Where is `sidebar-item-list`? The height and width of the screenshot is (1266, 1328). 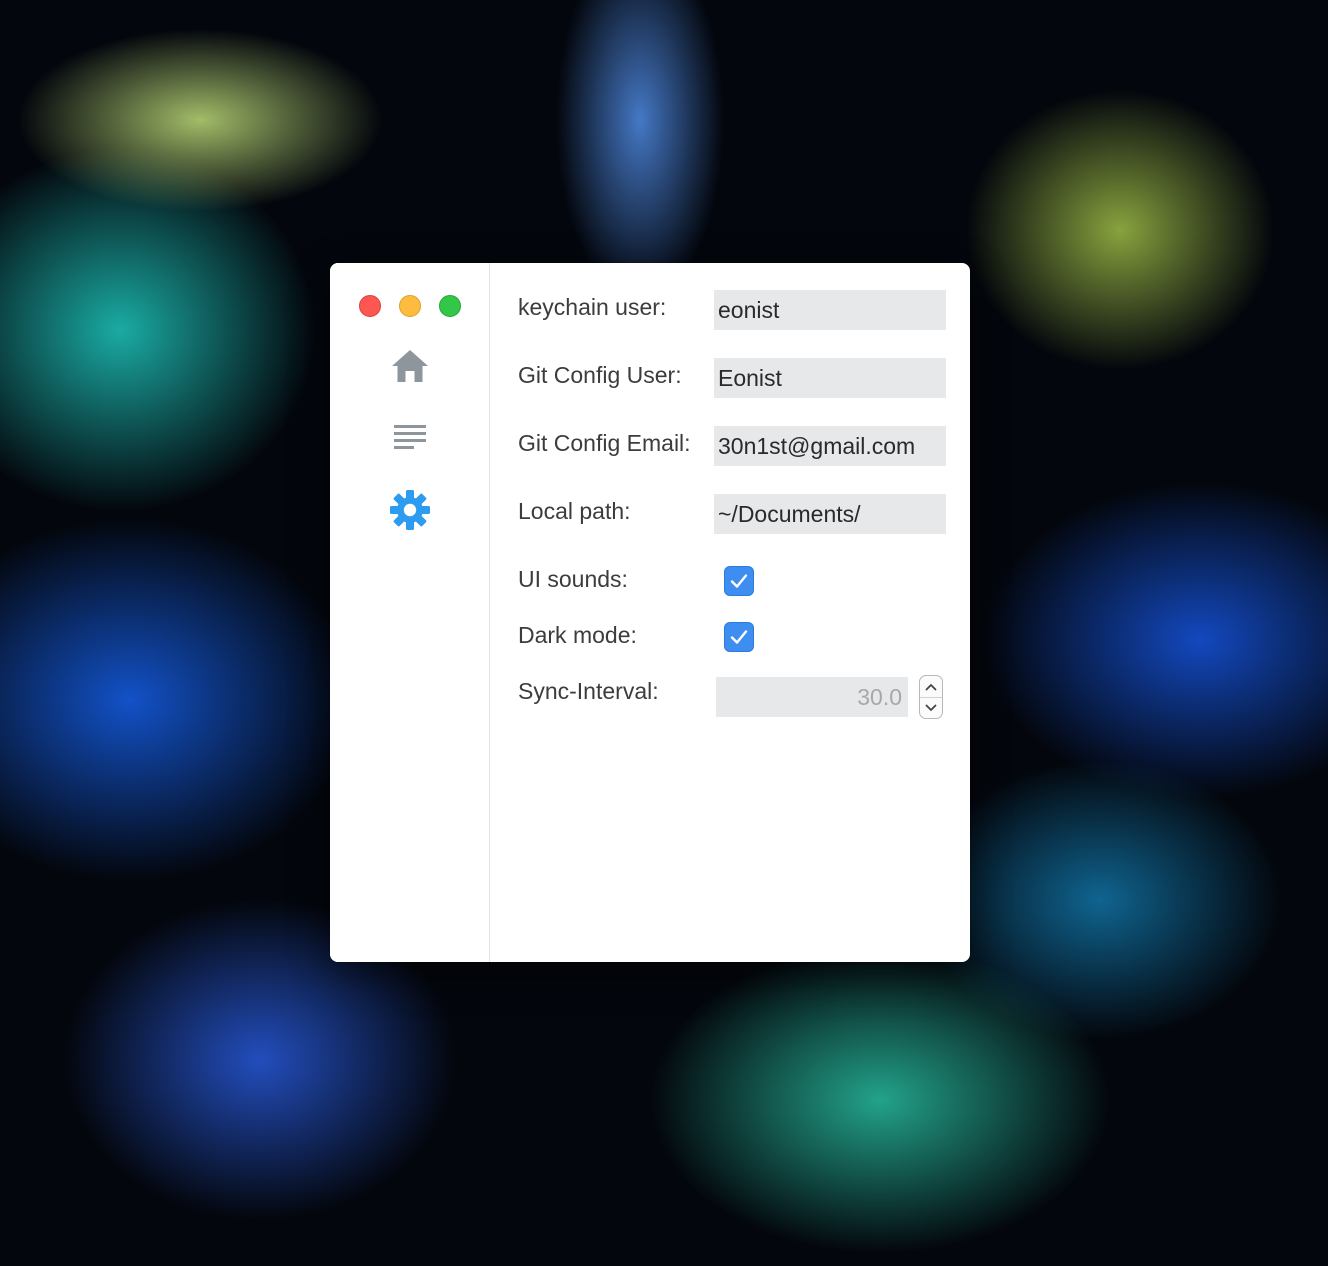
sidebar-item-list is located at coordinates (410, 438).